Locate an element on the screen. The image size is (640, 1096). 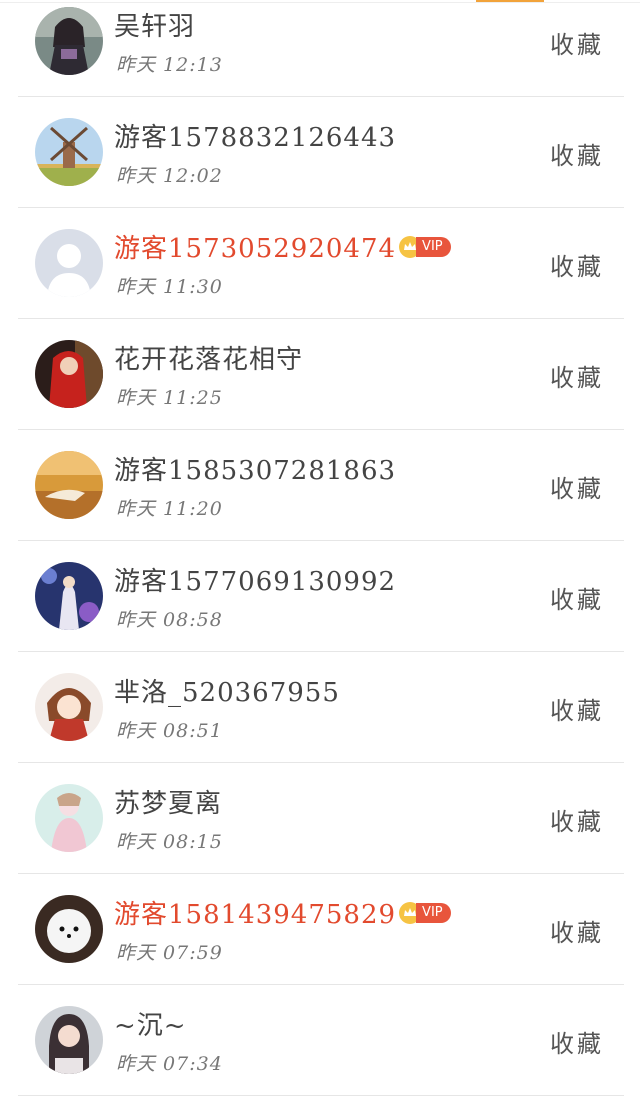
list-item: 花开花落花相守 昨天 11:25 收藏 is located at coordinates (321, 374).